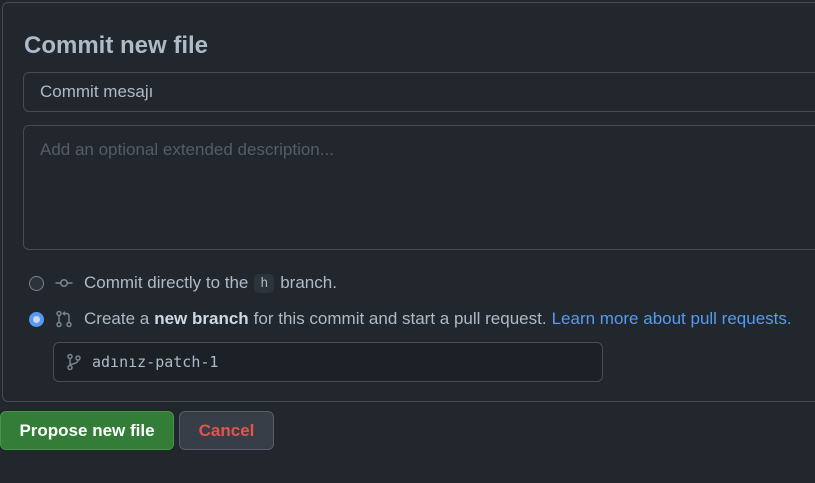 The image size is (815, 483). What do you see at coordinates (117, 318) in the screenshot?
I see `new-branch-text: Create a` at bounding box center [117, 318].